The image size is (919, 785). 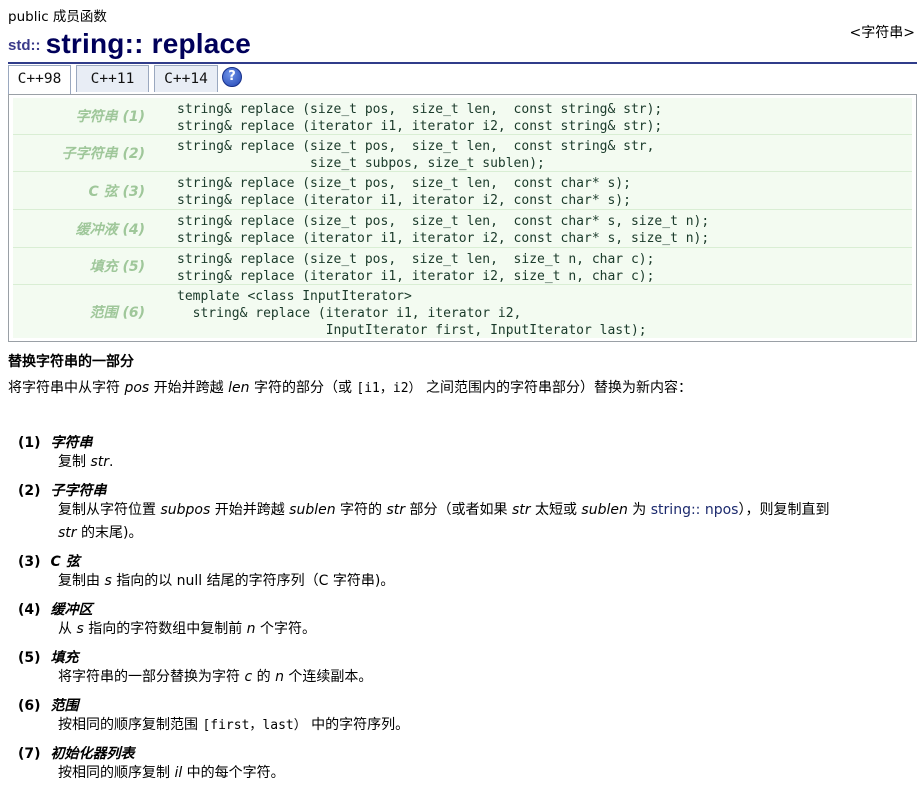 I want to click on param-len: len, so click(x=239, y=388).